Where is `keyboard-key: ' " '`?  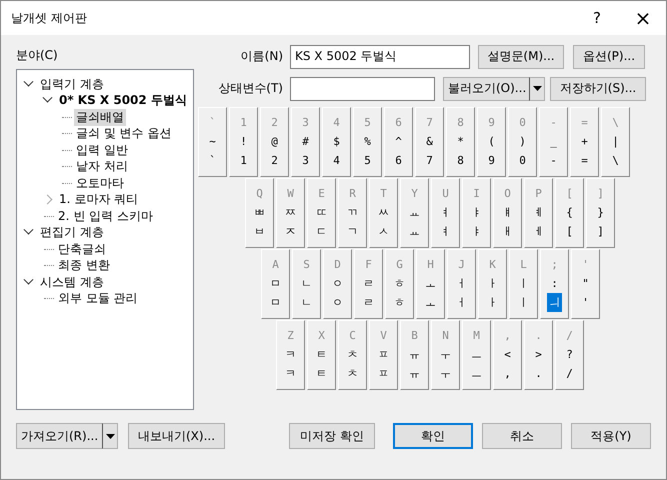 keyboard-key: ' " ' is located at coordinates (585, 284).